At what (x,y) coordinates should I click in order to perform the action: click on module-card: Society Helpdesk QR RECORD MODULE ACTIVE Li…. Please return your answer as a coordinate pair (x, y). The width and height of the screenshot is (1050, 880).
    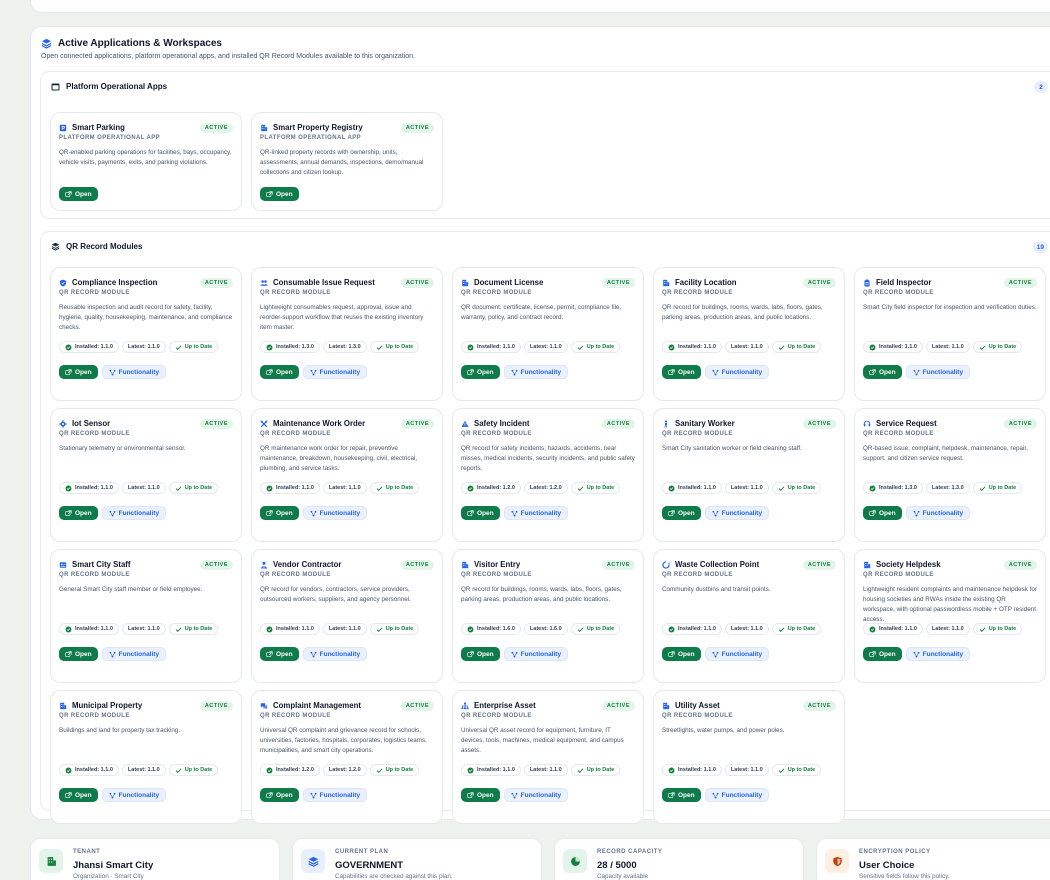
    Looking at the image, I should click on (950, 616).